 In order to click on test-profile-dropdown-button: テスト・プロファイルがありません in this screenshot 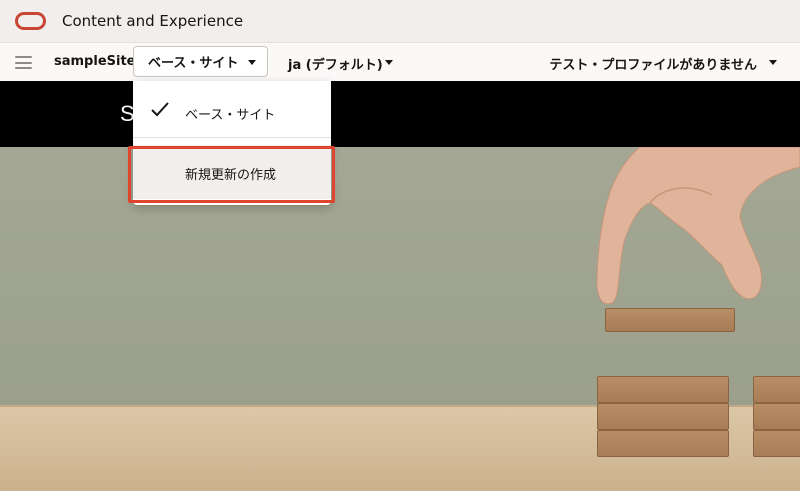, I will do `click(653, 63)`.